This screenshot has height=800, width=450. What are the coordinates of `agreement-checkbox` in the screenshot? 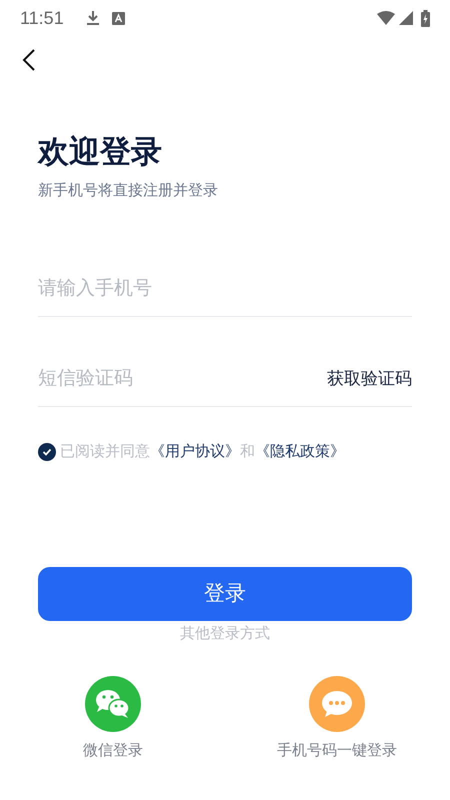 It's located at (47, 451).